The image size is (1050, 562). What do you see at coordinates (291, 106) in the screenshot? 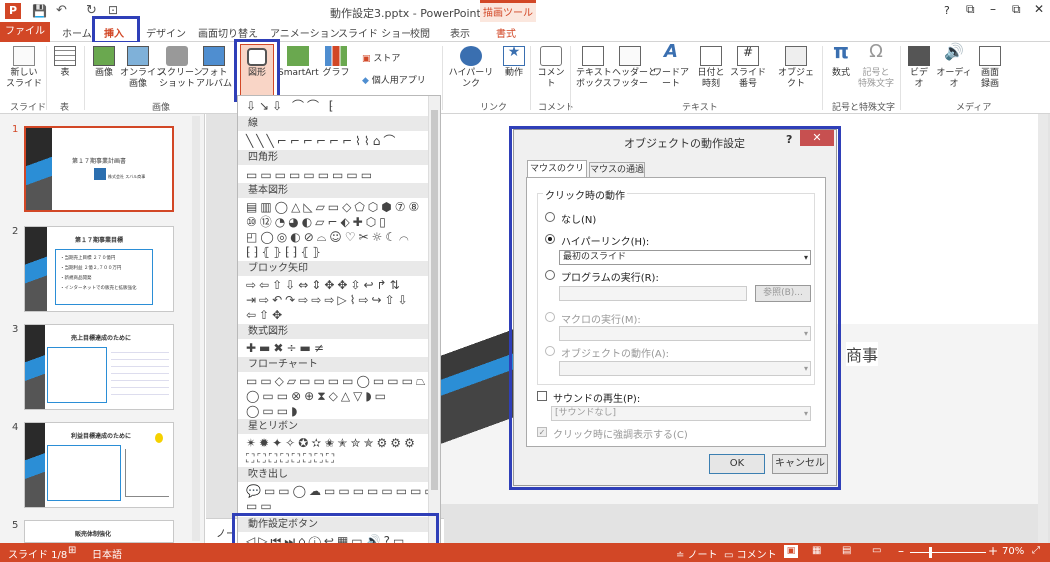
I see `shape-row-recent: ⇩↘⇩ ⌒⌒ ⁅` at bounding box center [291, 106].